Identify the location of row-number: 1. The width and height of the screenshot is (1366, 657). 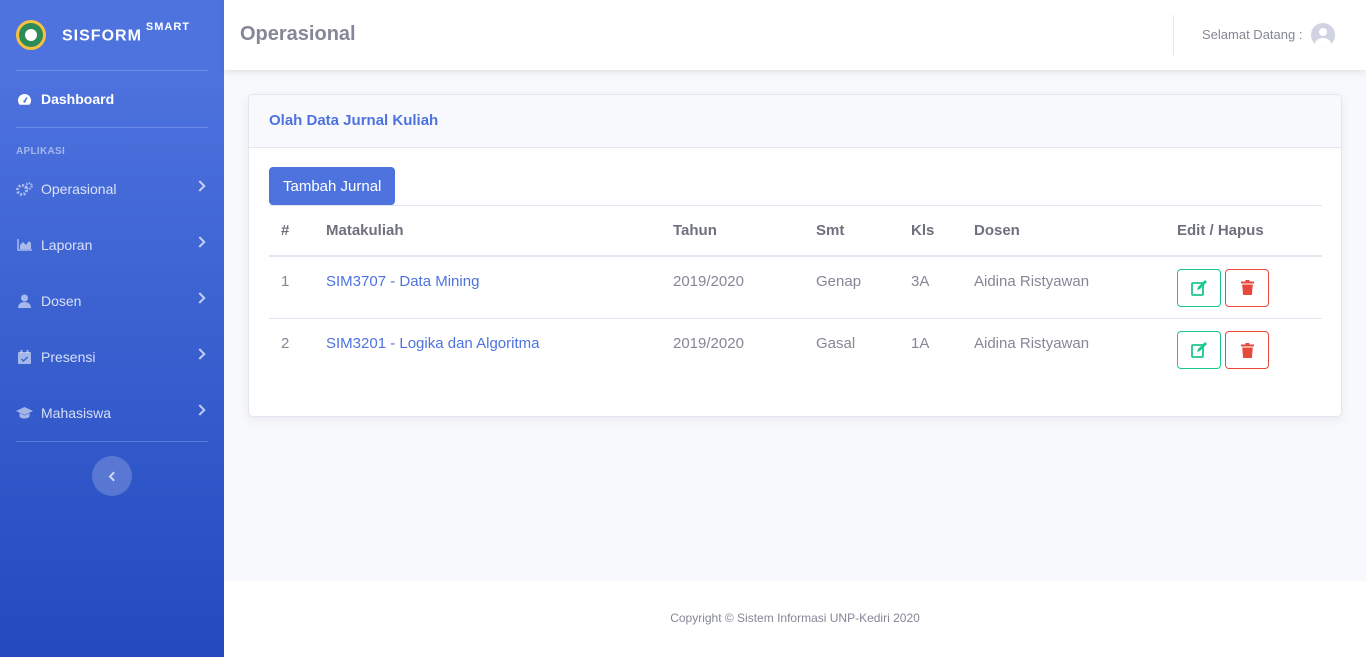
(291, 287).